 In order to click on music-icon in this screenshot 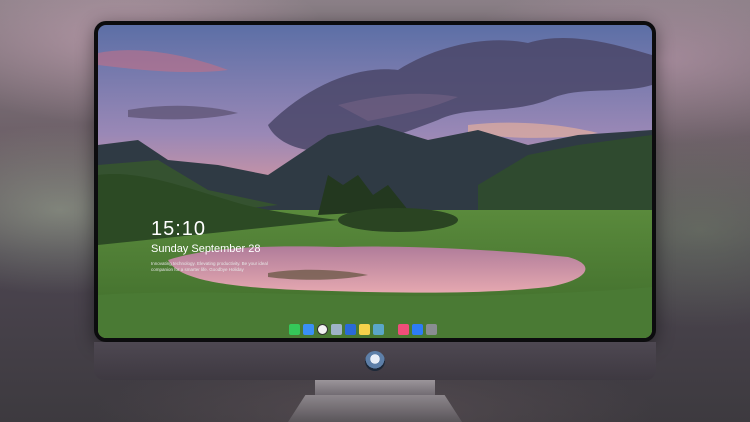, I will do `click(403, 329)`.